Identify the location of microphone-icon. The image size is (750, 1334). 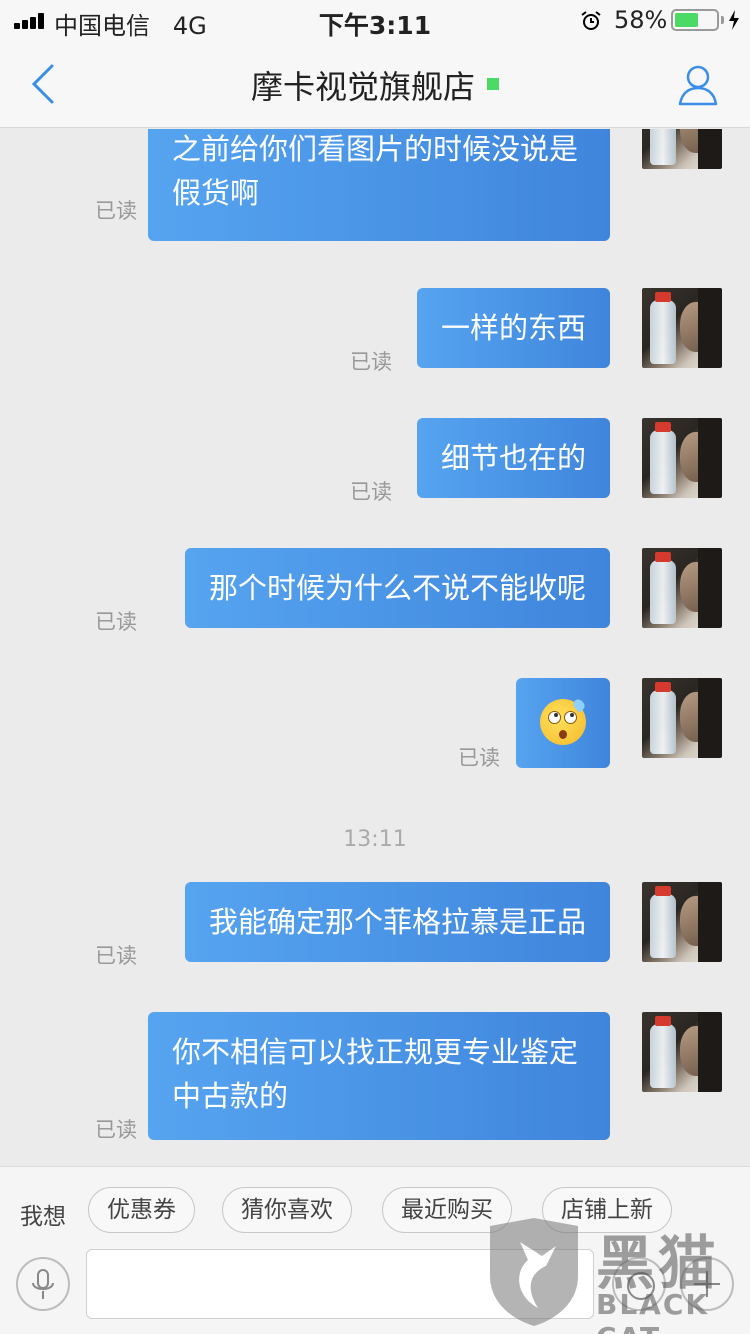
(43, 1284).